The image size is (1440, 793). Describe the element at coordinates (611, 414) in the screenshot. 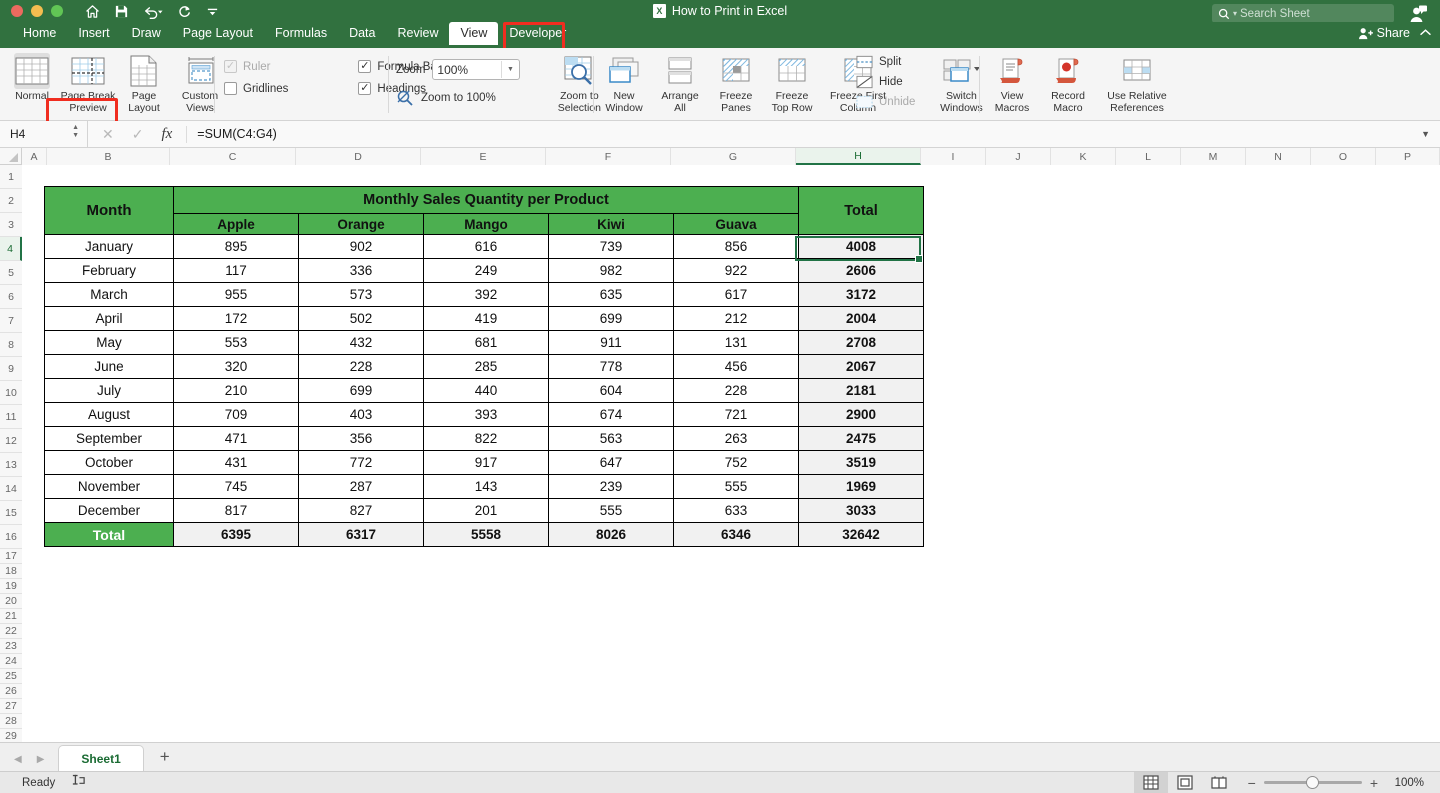

I see `cell-value: 674` at that location.